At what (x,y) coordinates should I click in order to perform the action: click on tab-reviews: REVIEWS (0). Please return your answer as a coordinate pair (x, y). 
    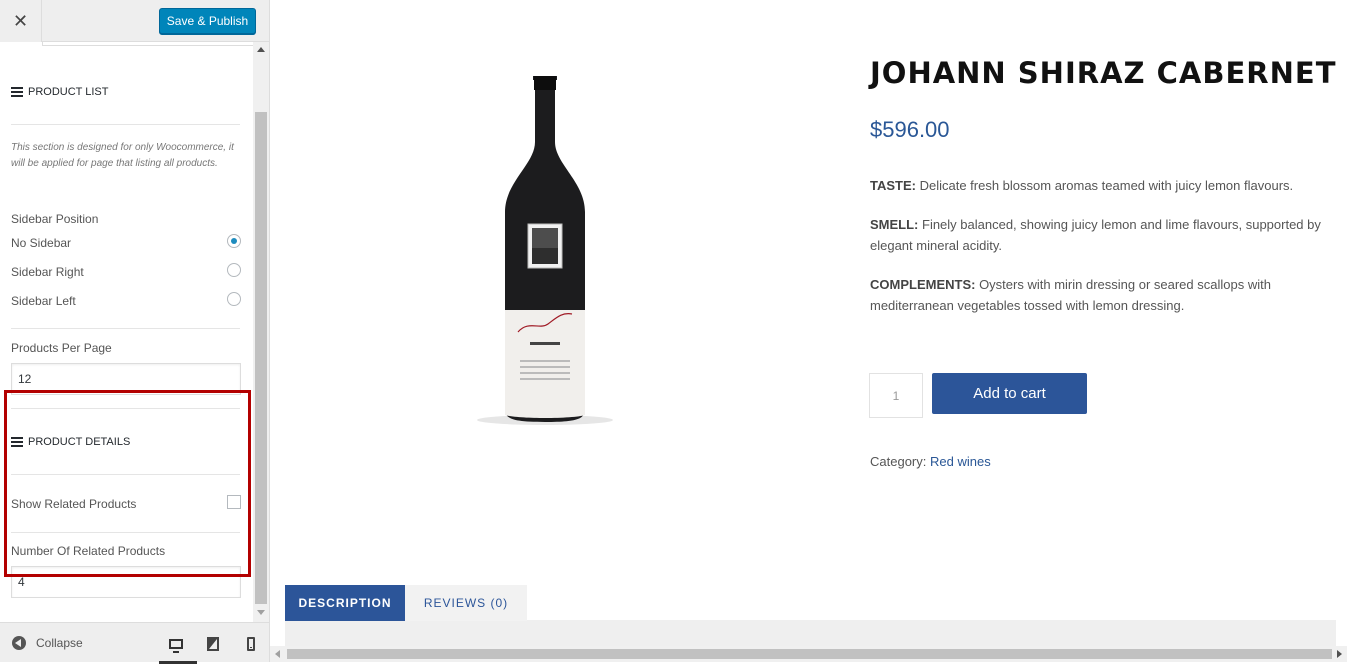
    Looking at the image, I should click on (466, 603).